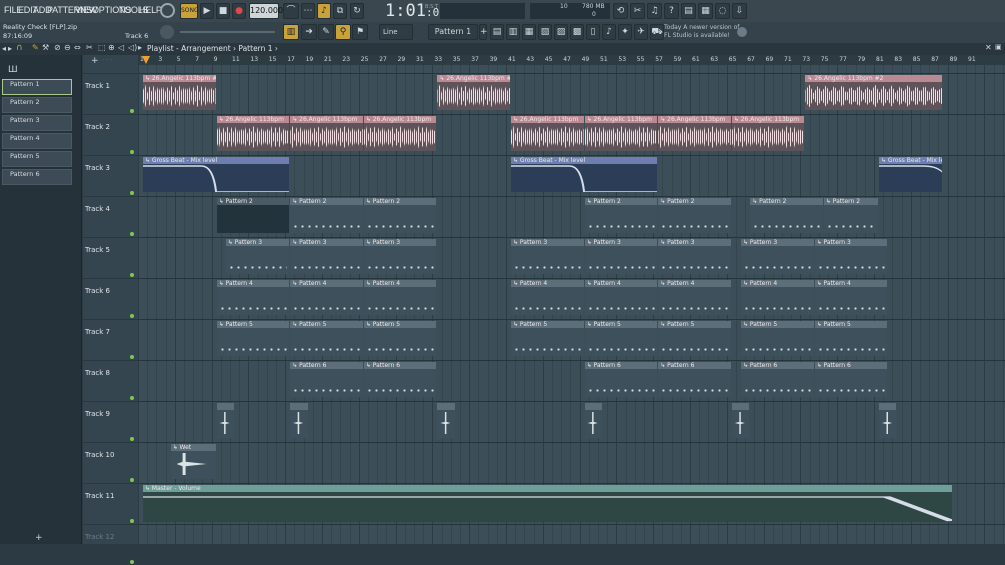 Image resolution: width=1005 pixels, height=565 pixels. Describe the element at coordinates (37, 123) in the screenshot. I see `pattern-item-3: Pattern 3` at that location.